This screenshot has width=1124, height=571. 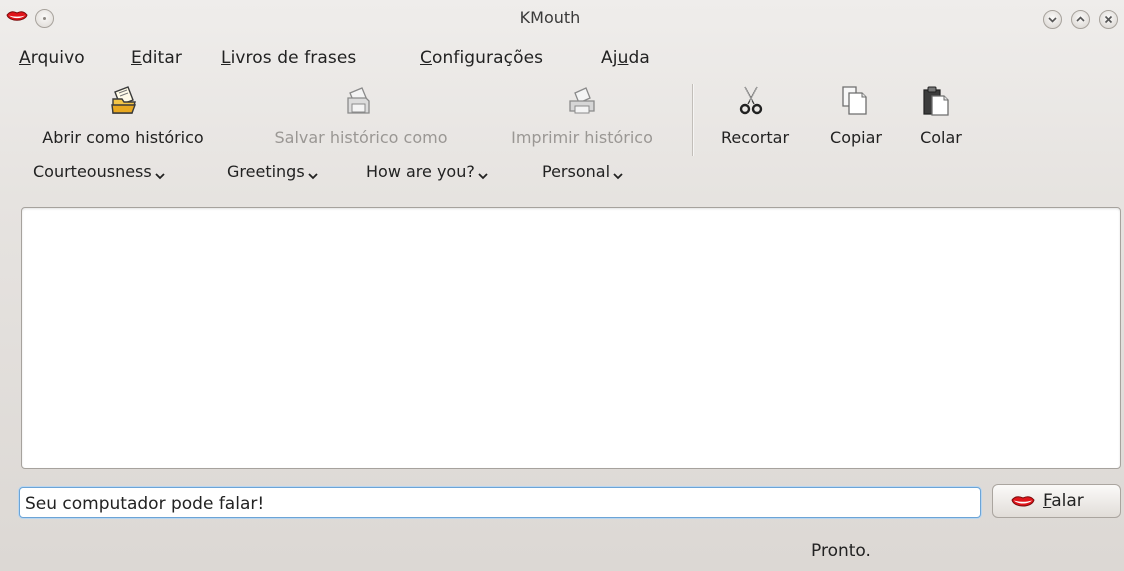 I want to click on speak-button: Falar, so click(x=1056, y=501).